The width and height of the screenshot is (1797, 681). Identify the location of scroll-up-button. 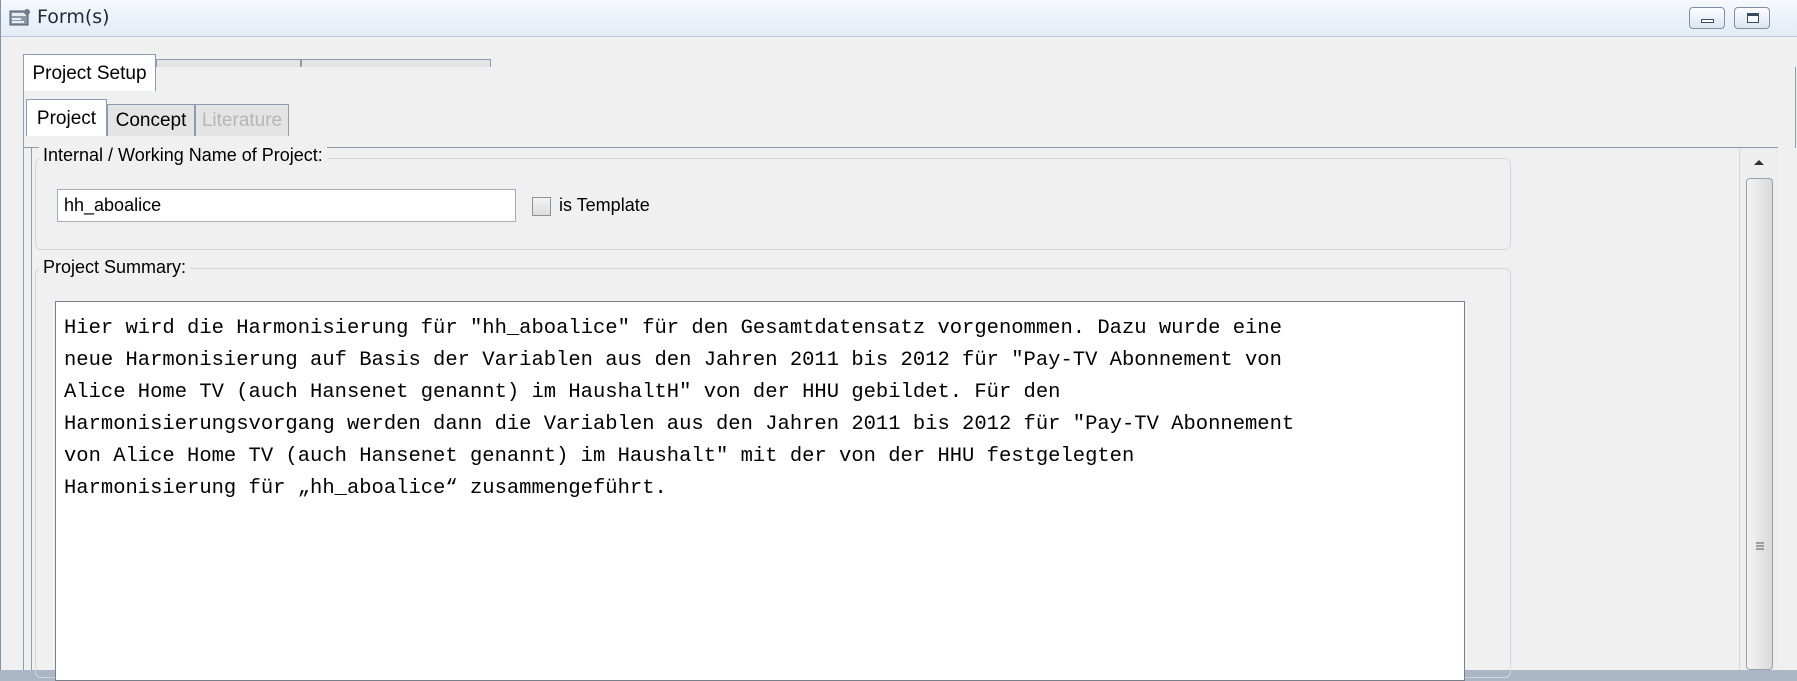
(1759, 162).